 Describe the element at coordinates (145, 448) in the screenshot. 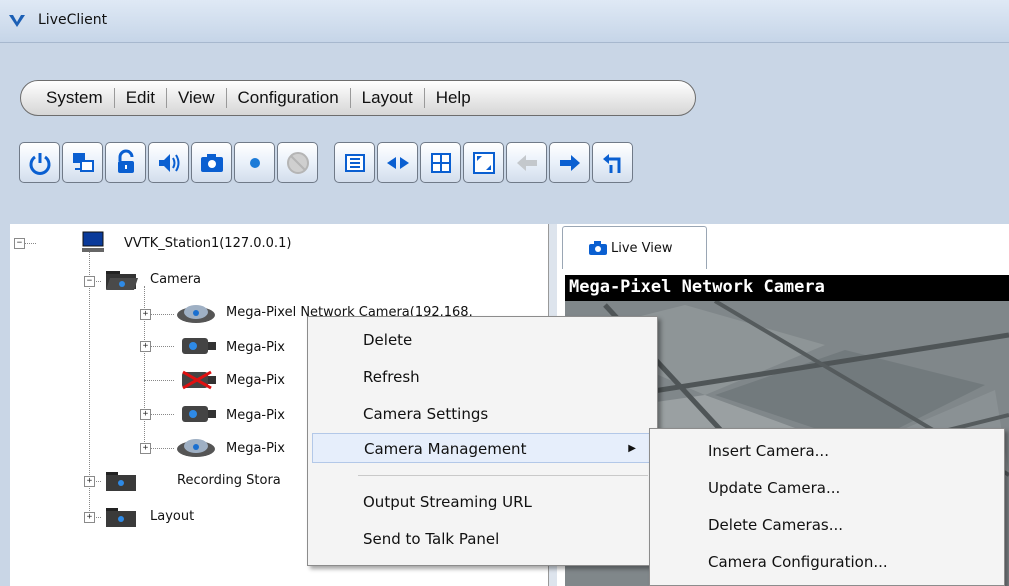

I see `camera-5-expand-toggle: +` at that location.